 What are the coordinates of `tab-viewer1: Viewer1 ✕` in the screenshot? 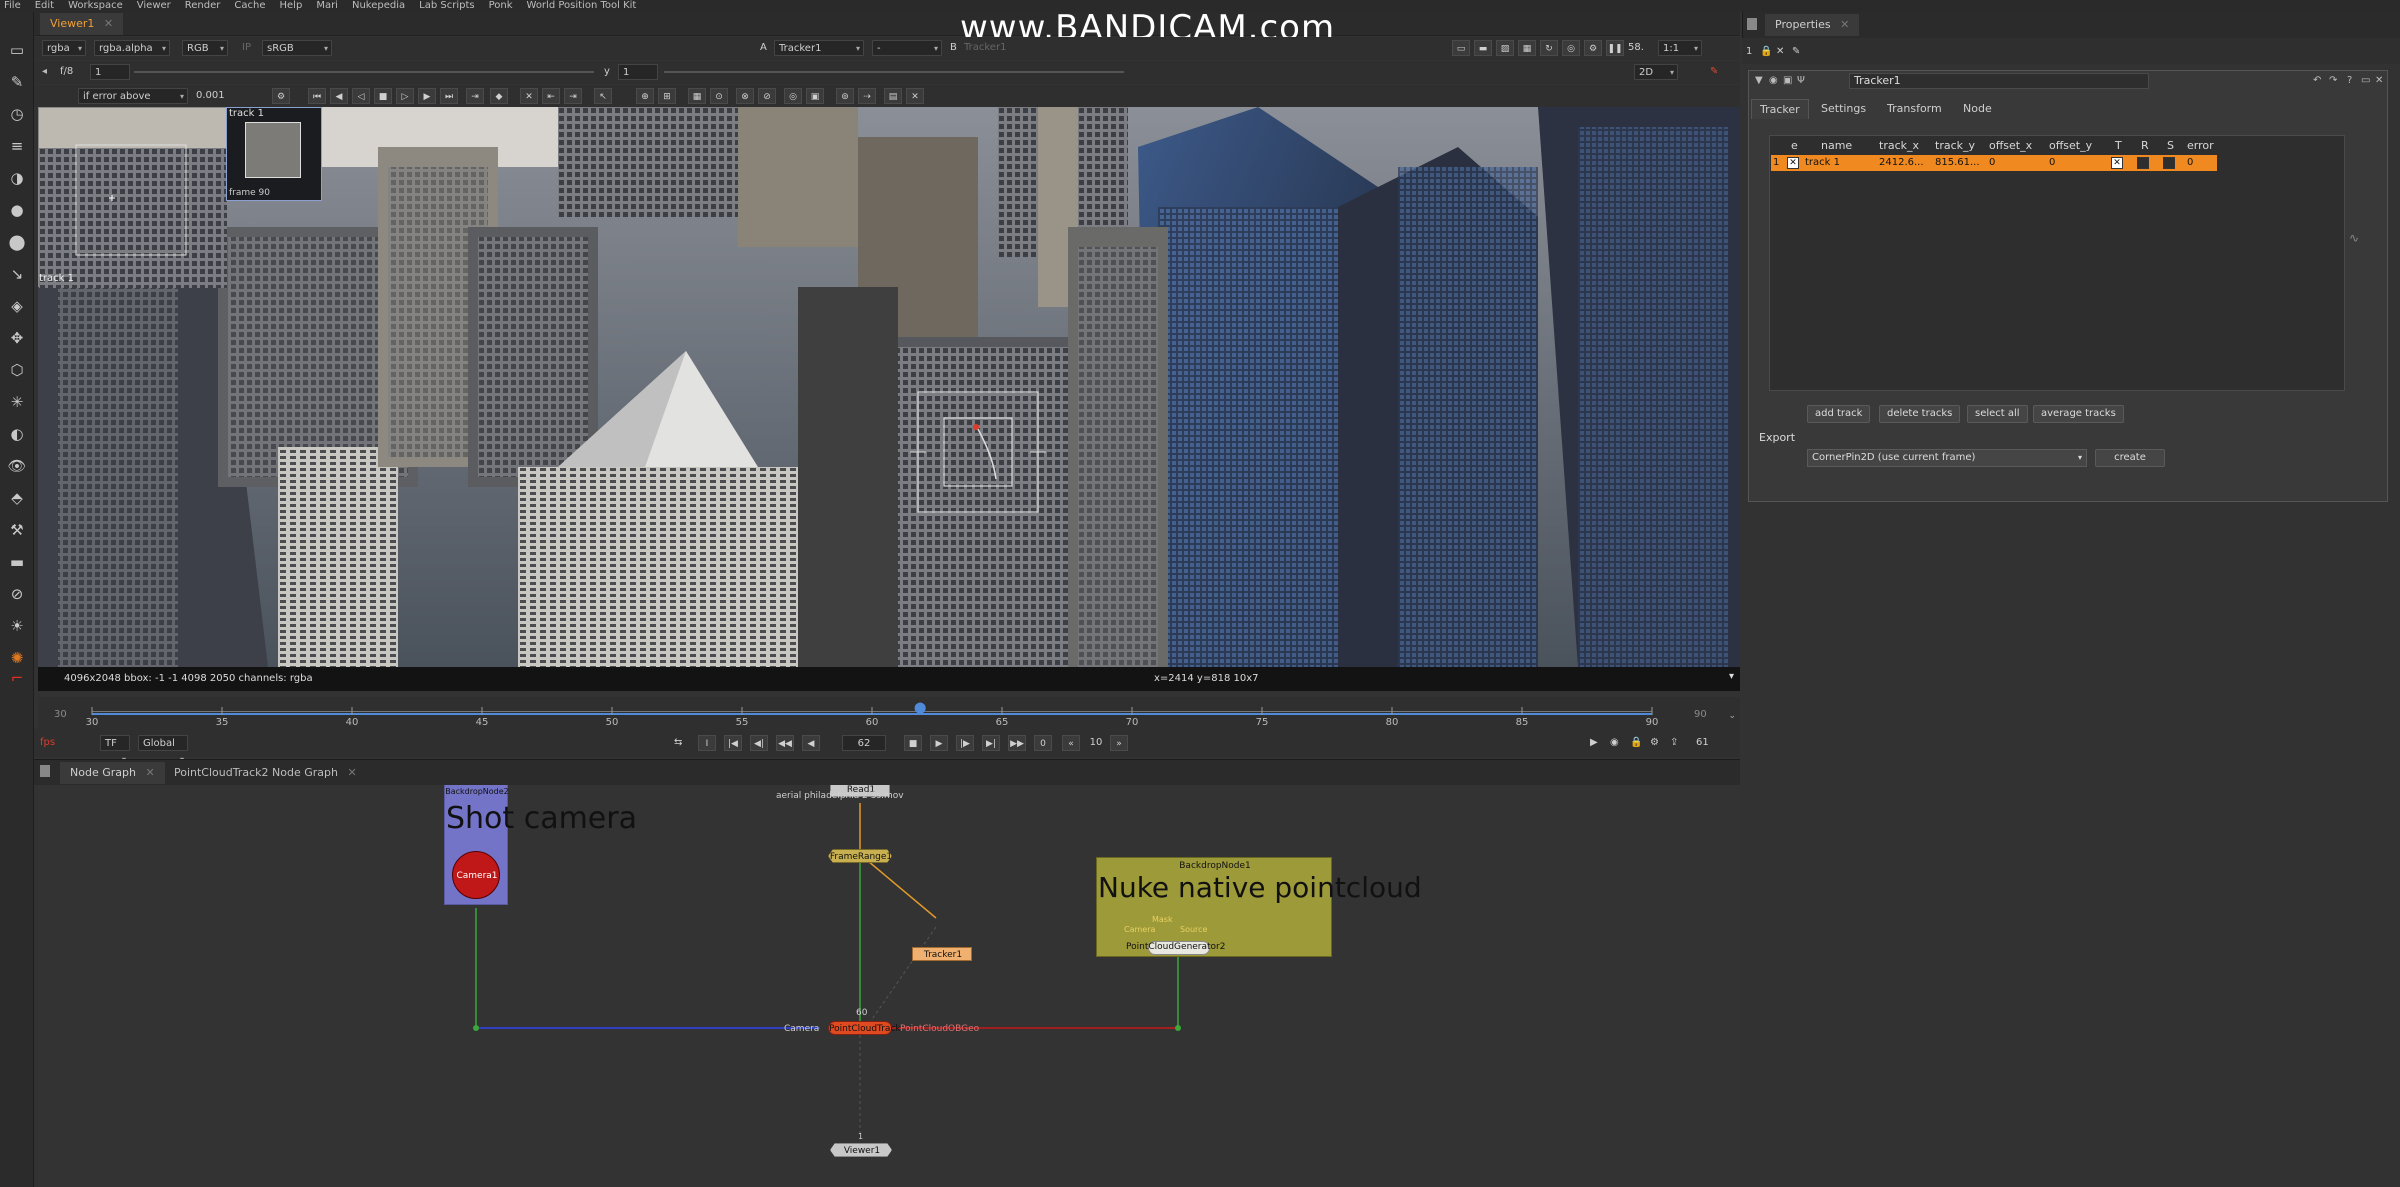 It's located at (82, 24).